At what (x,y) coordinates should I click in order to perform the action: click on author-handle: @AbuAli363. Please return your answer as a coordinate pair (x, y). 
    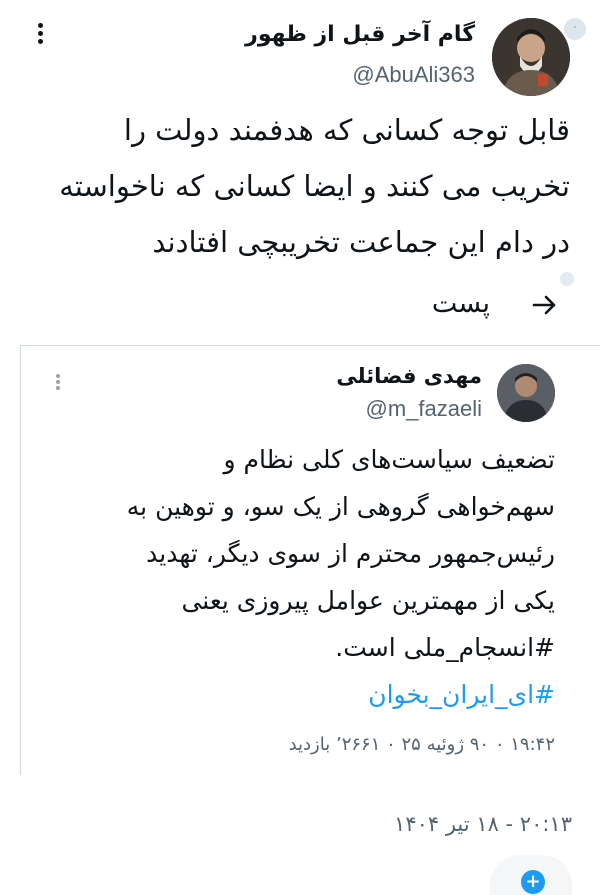
    Looking at the image, I should click on (413, 75).